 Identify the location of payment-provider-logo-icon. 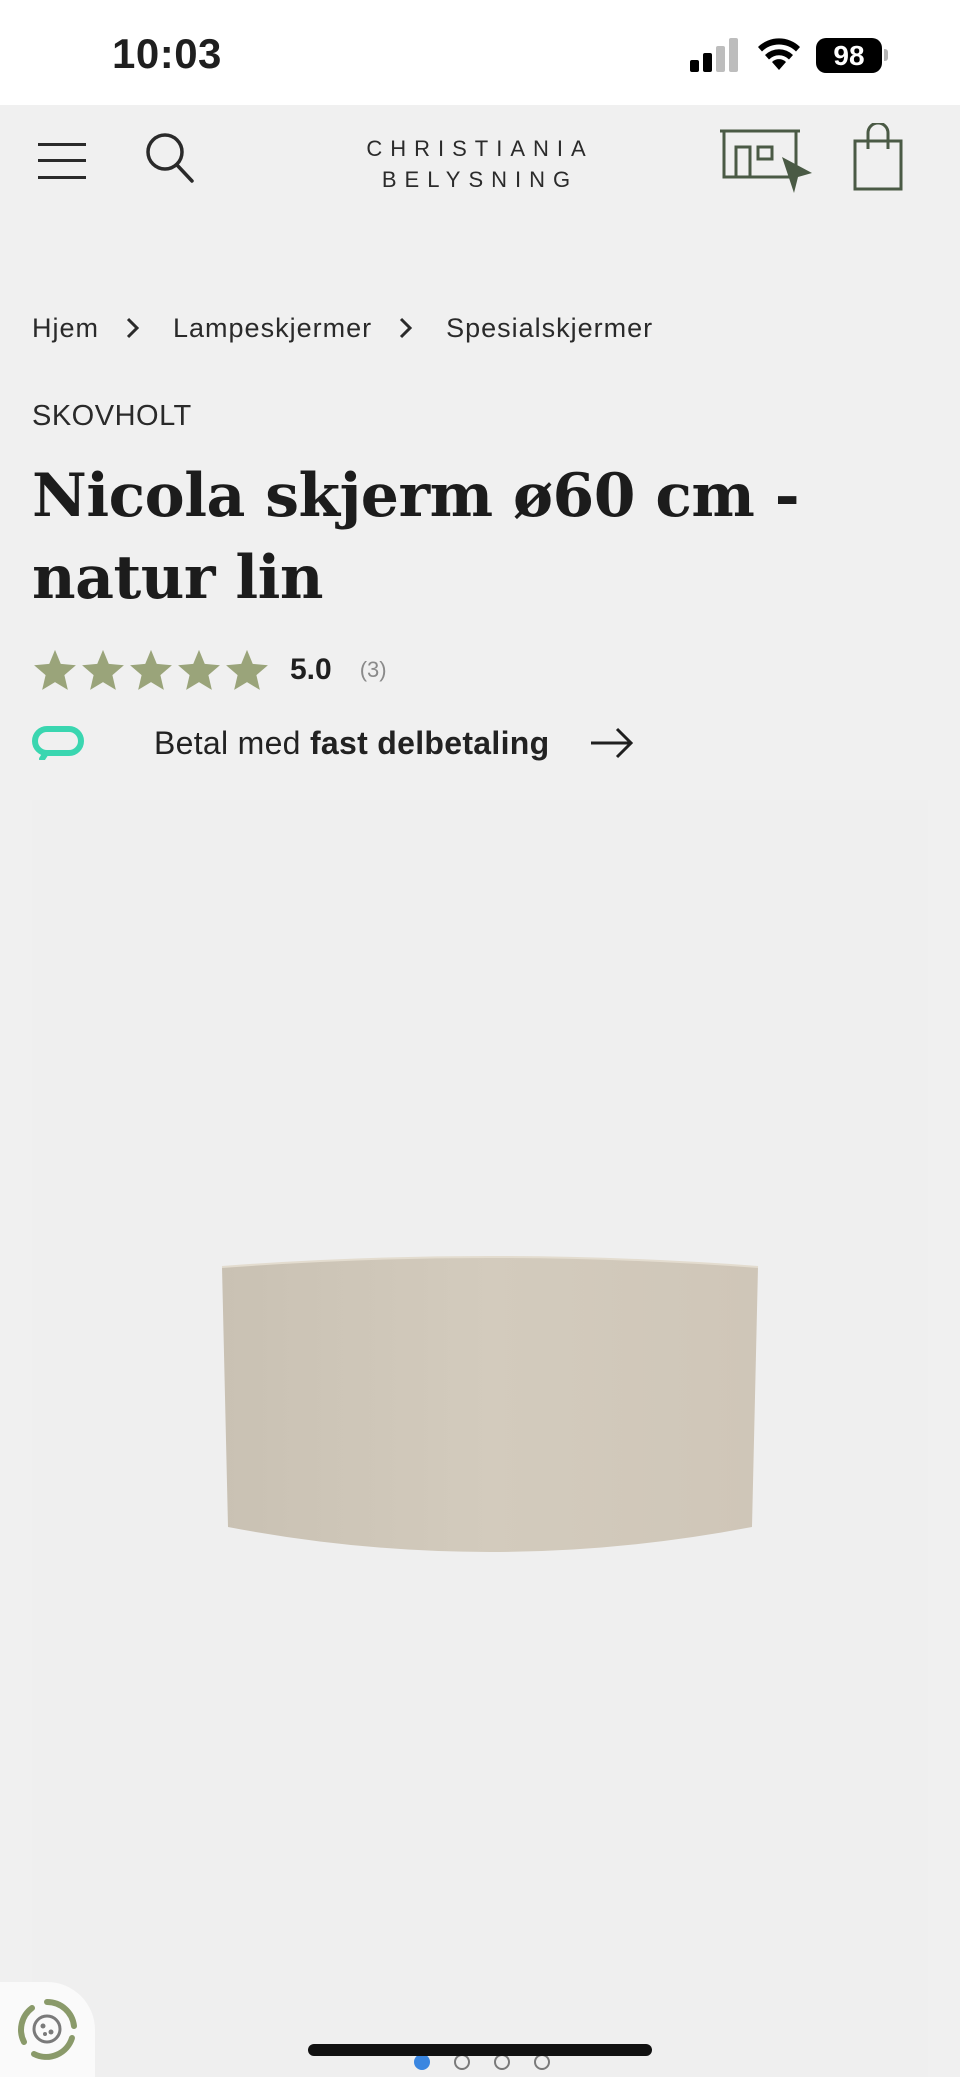
(58, 743).